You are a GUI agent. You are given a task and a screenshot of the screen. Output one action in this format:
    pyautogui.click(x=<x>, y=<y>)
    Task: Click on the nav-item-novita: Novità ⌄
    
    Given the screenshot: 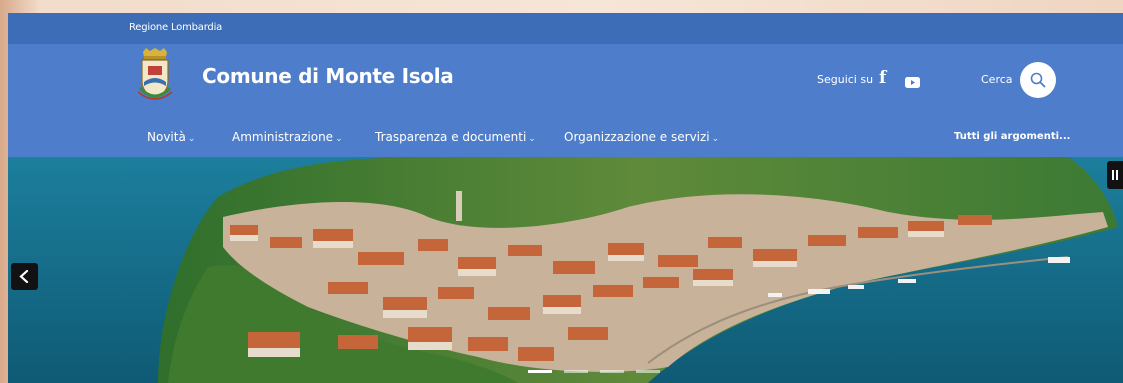 What is the action you would take?
    pyautogui.click(x=171, y=137)
    